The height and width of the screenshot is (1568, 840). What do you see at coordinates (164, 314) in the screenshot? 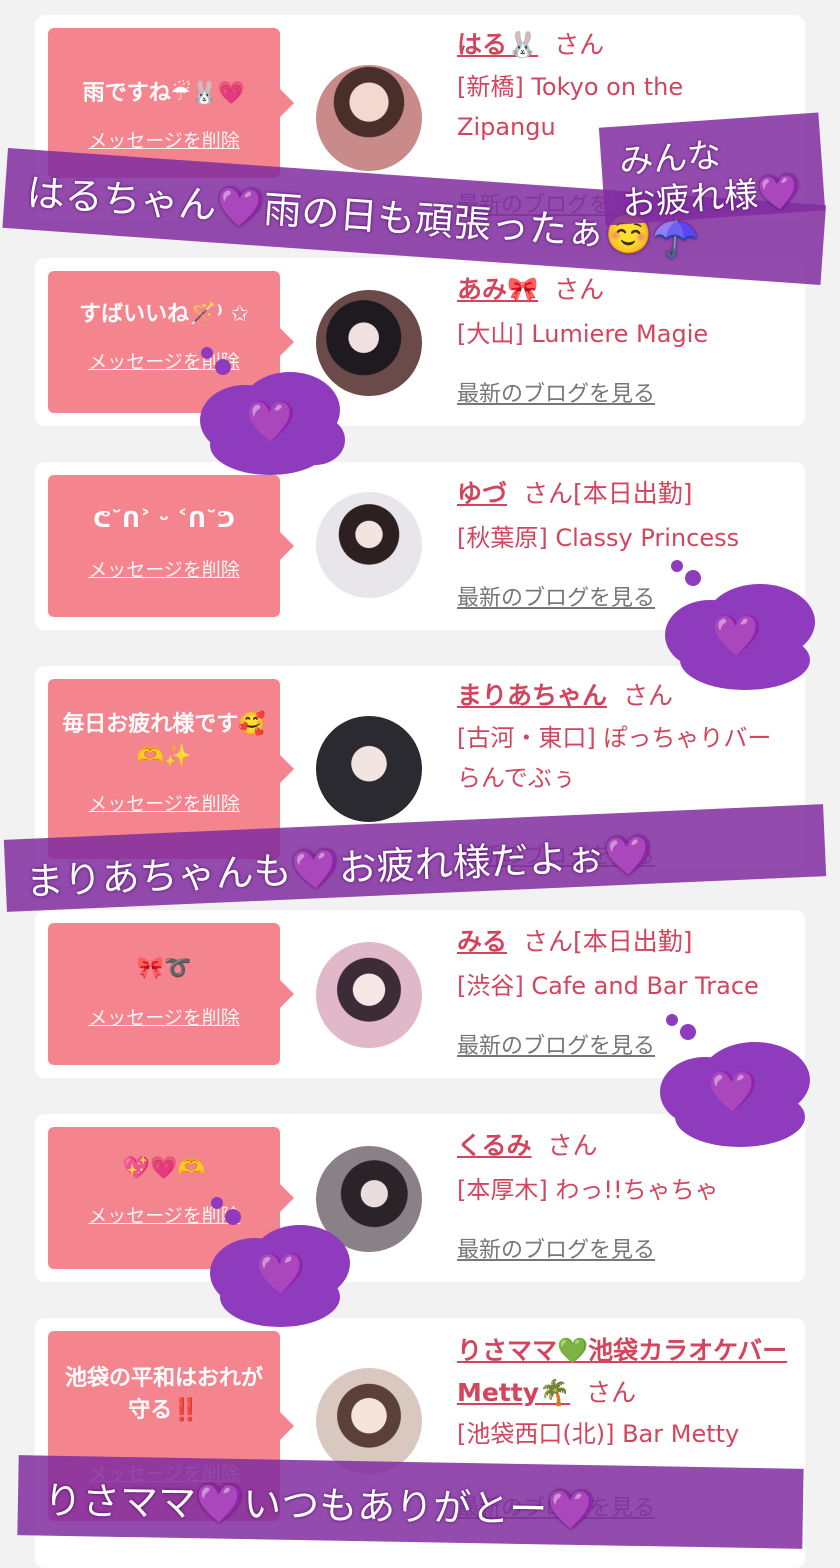
I see `message-text: すばいいね🪄⁾ ✩` at bounding box center [164, 314].